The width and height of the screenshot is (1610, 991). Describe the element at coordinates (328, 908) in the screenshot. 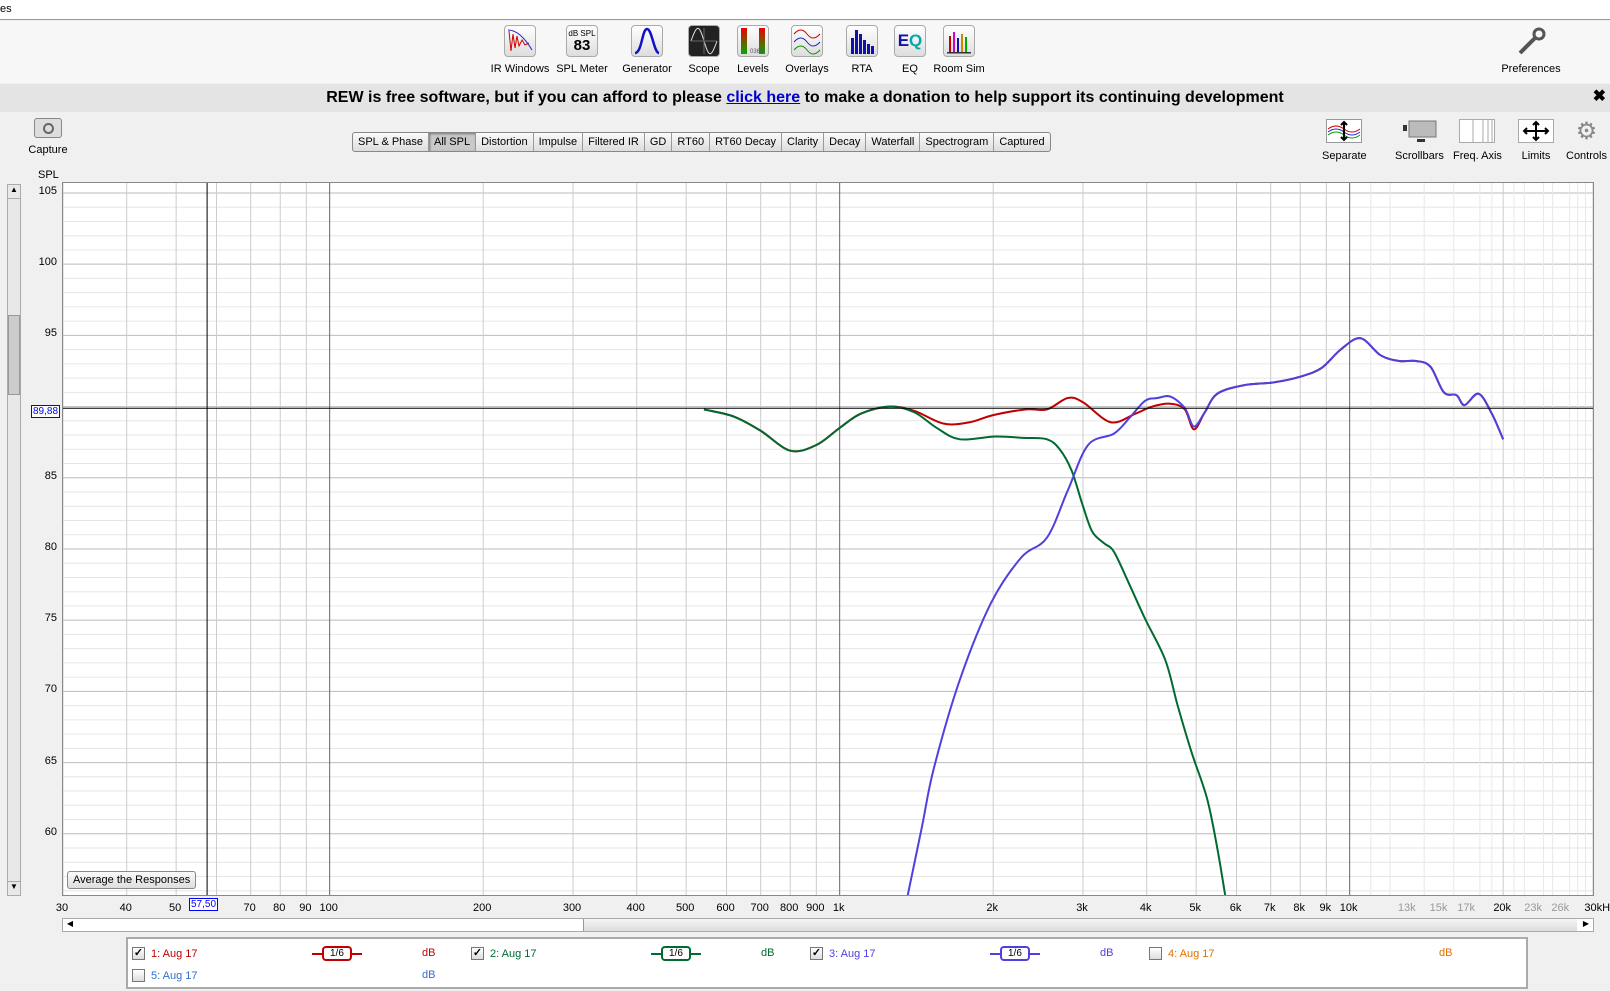

I see `x-tick-label: 100` at that location.